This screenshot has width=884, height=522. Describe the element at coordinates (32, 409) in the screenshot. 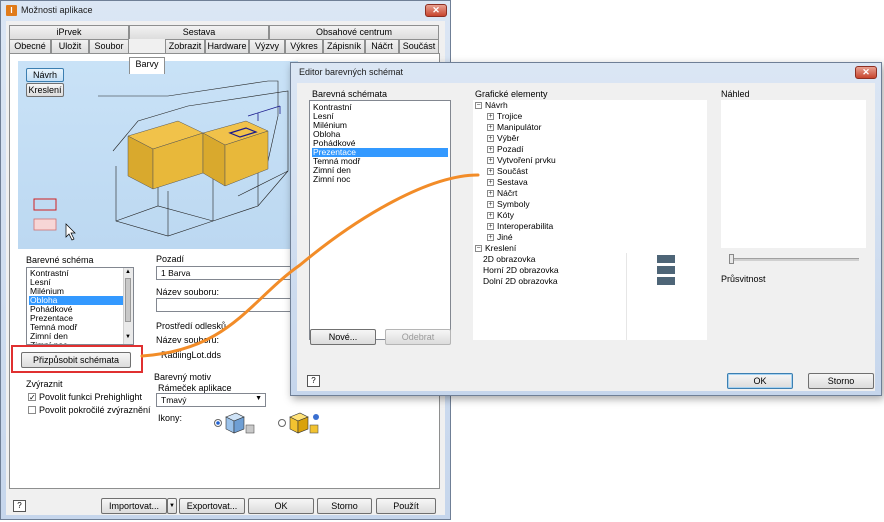

I see `advanced-highlight-checkbox` at that location.